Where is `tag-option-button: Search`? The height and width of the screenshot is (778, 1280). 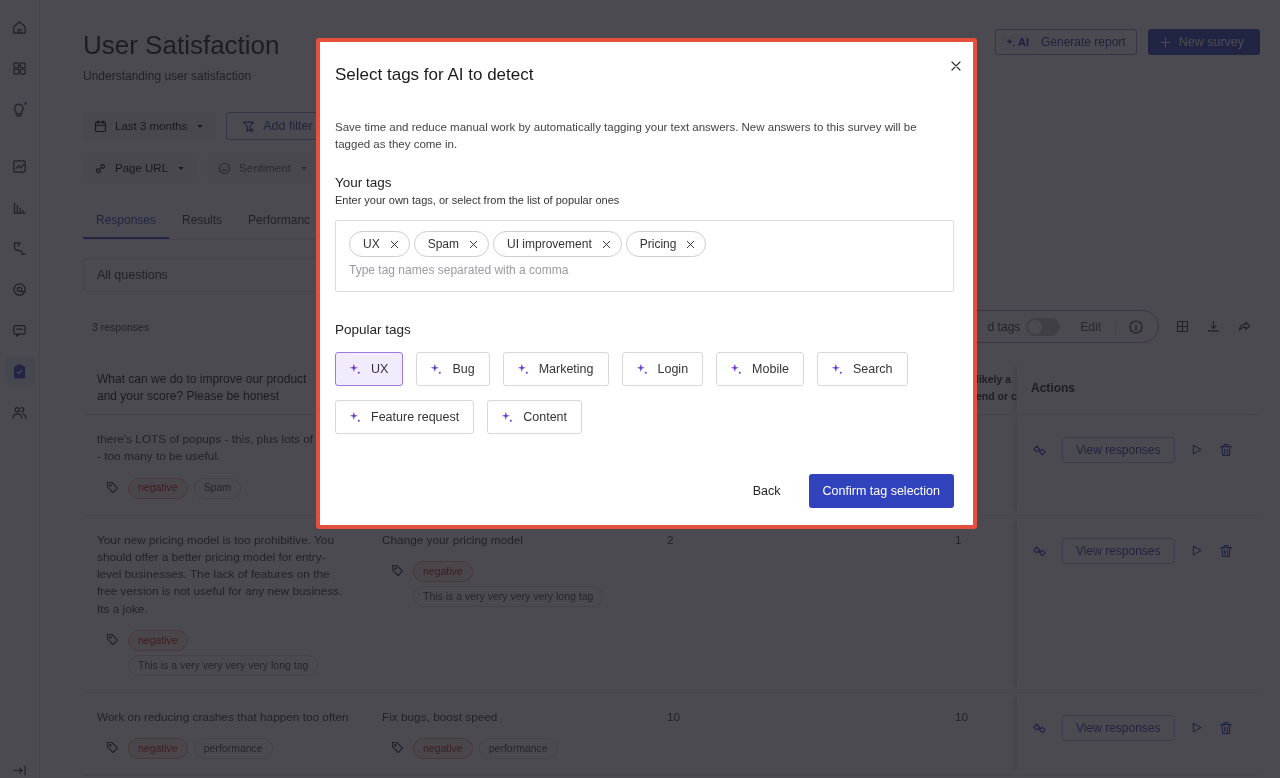
tag-option-button: Search is located at coordinates (862, 369).